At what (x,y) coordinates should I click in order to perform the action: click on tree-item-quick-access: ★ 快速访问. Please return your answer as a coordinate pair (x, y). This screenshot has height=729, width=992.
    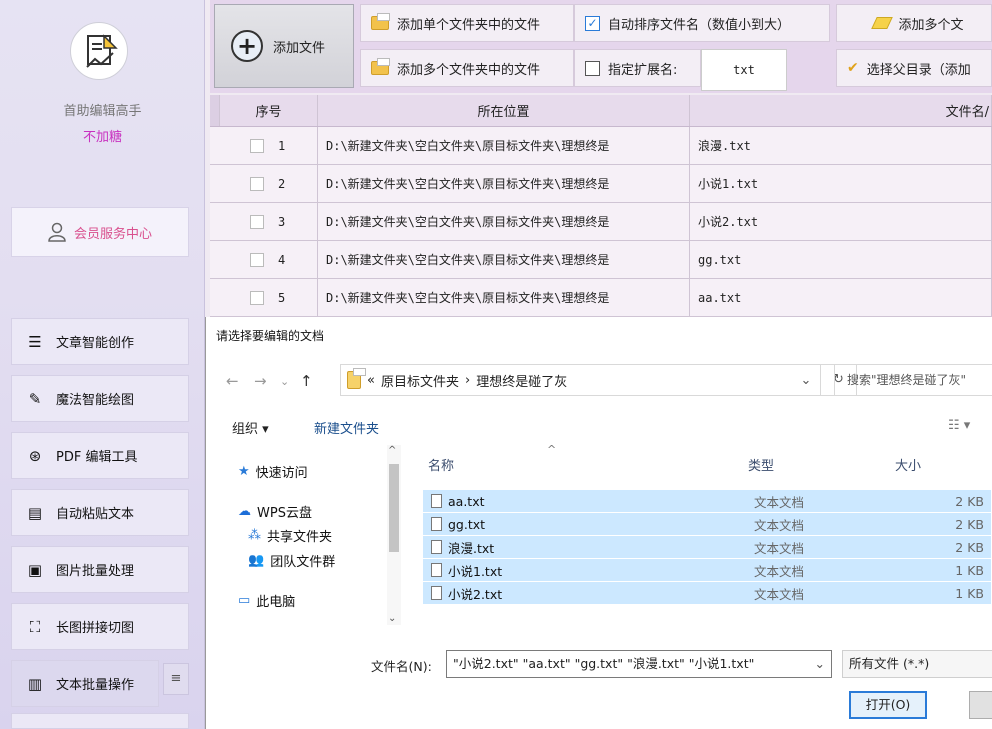
    Looking at the image, I should click on (273, 471).